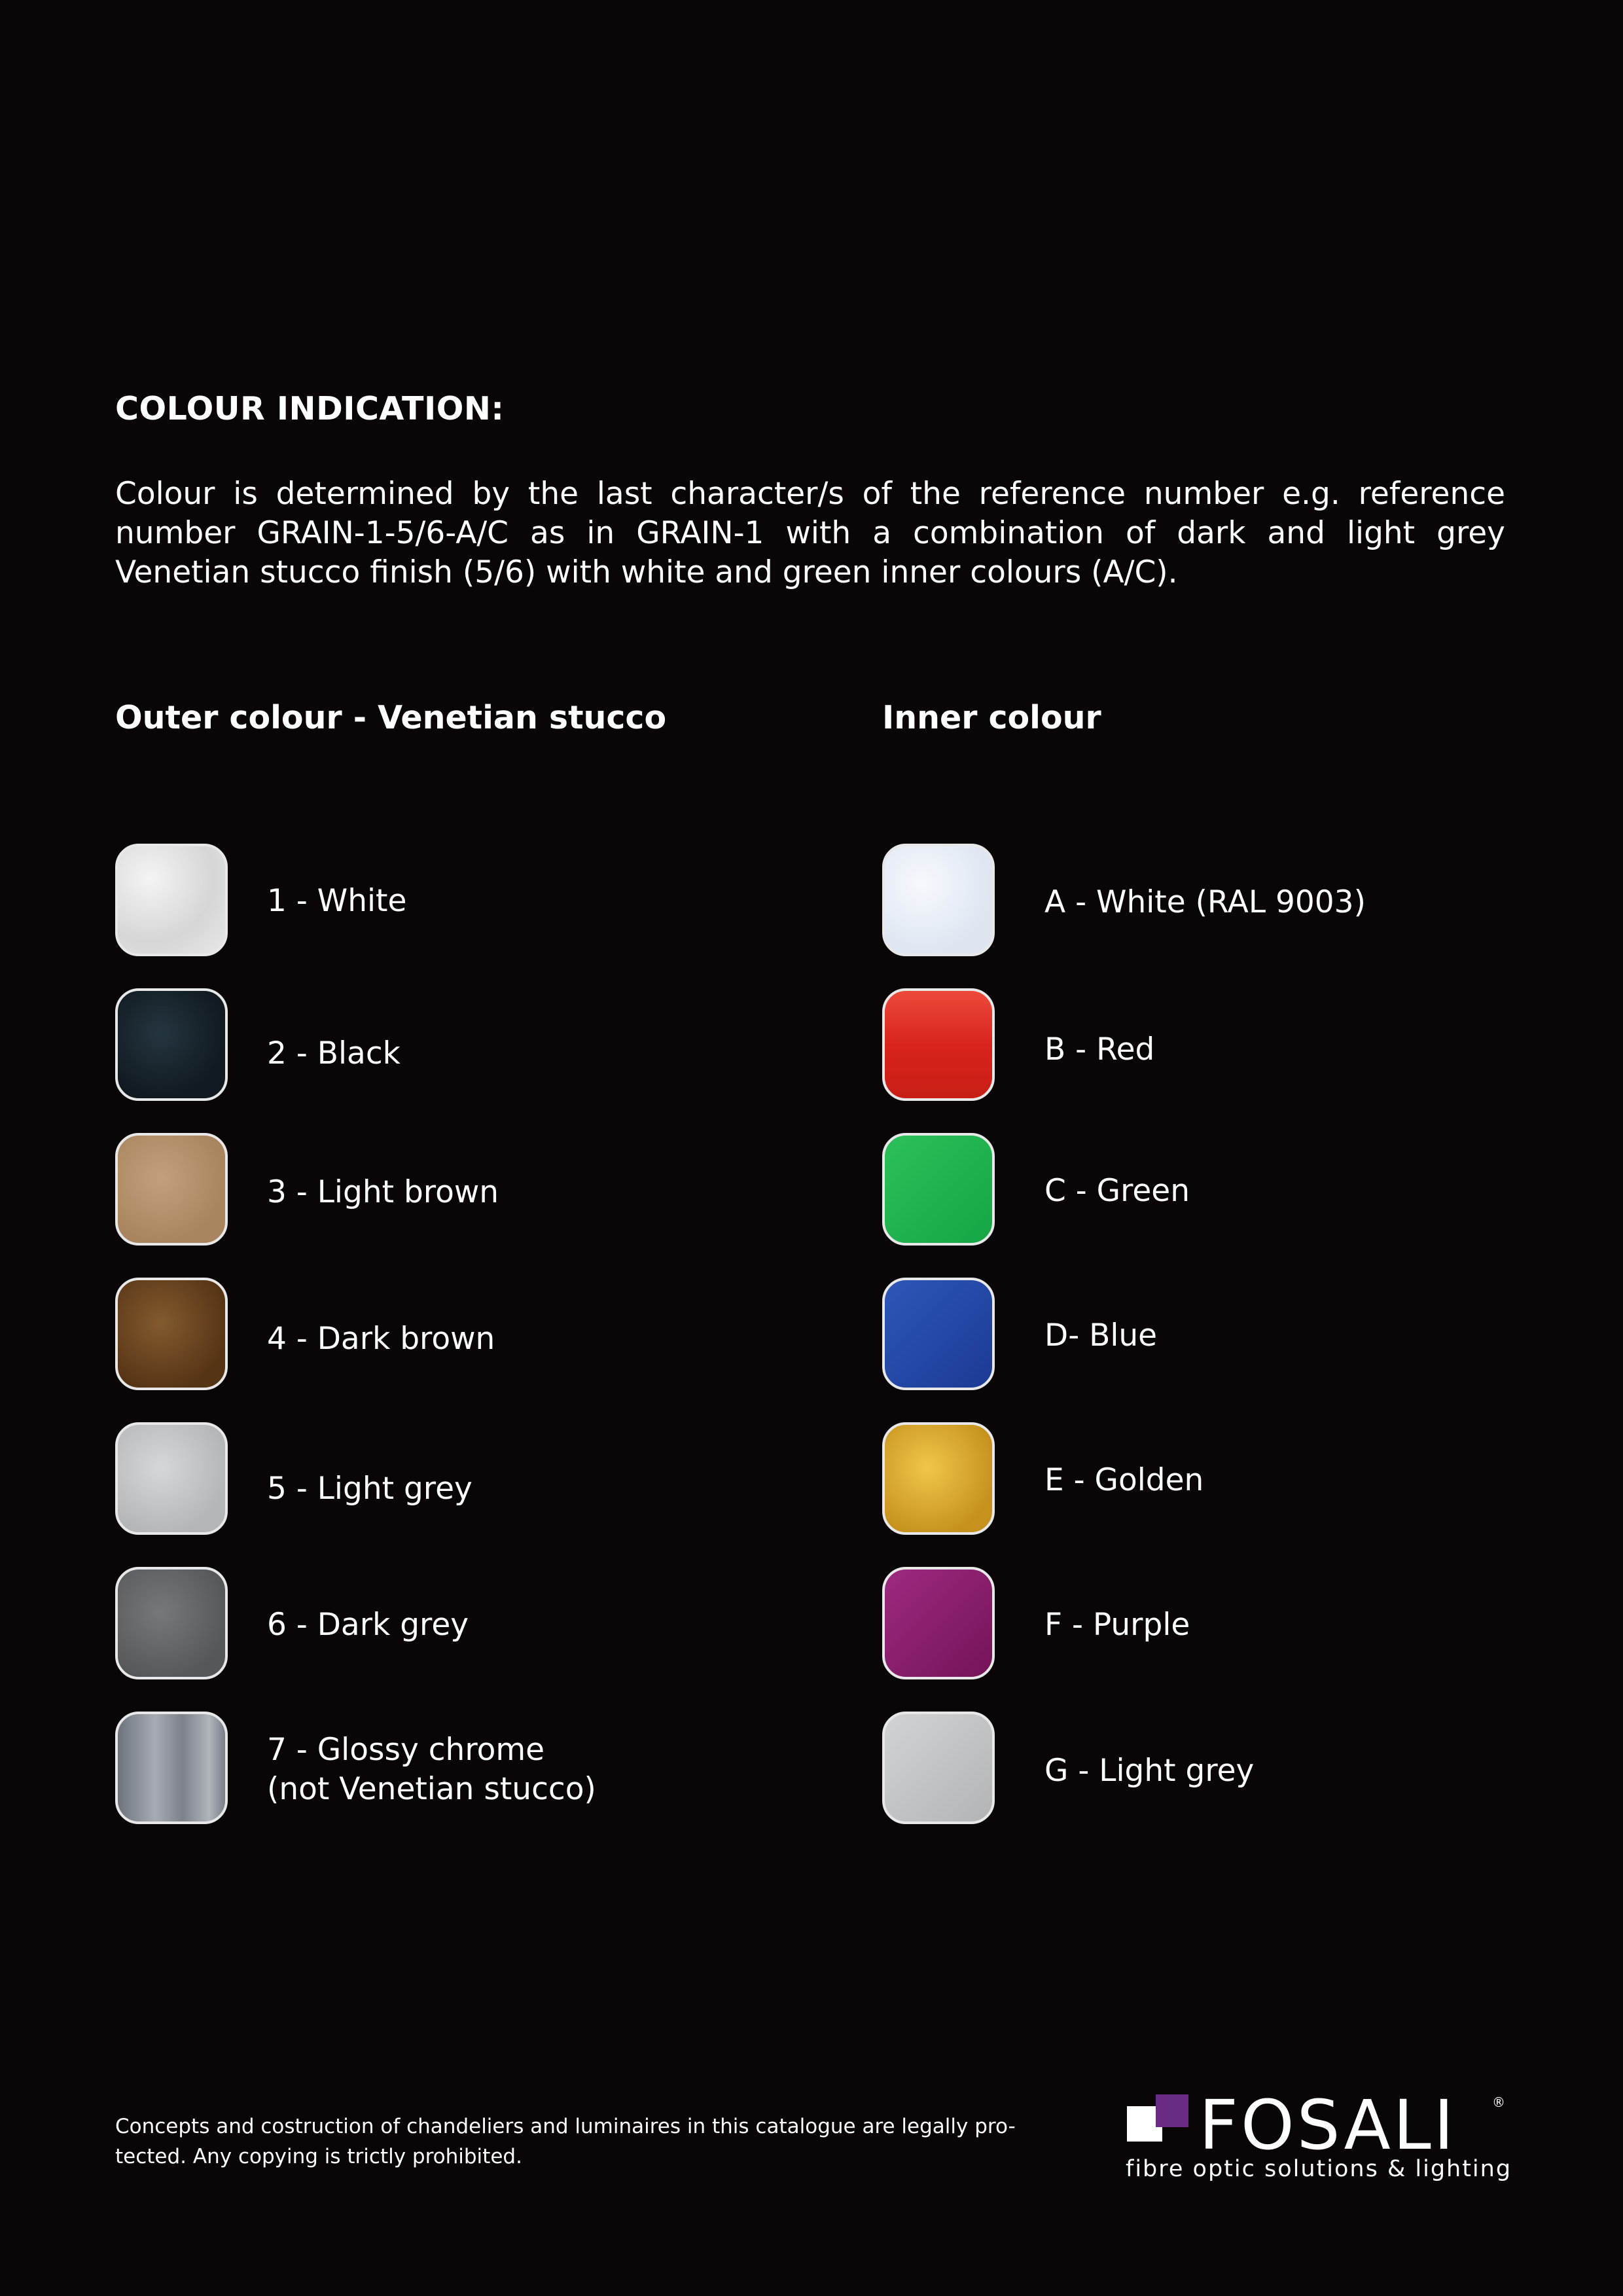 Image resolution: width=1623 pixels, height=2296 pixels. Describe the element at coordinates (171, 1768) in the screenshot. I see `outer-swatch-glossy-chrome` at that location.